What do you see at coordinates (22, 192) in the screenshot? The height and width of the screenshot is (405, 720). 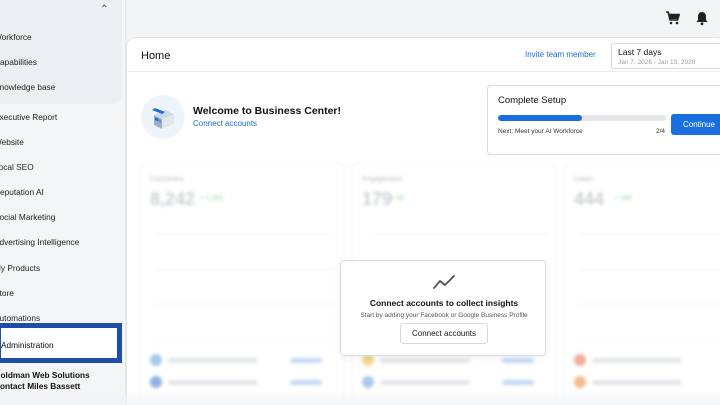 I see `sidebar-item-reputation-ai: Reputation AI` at bounding box center [22, 192].